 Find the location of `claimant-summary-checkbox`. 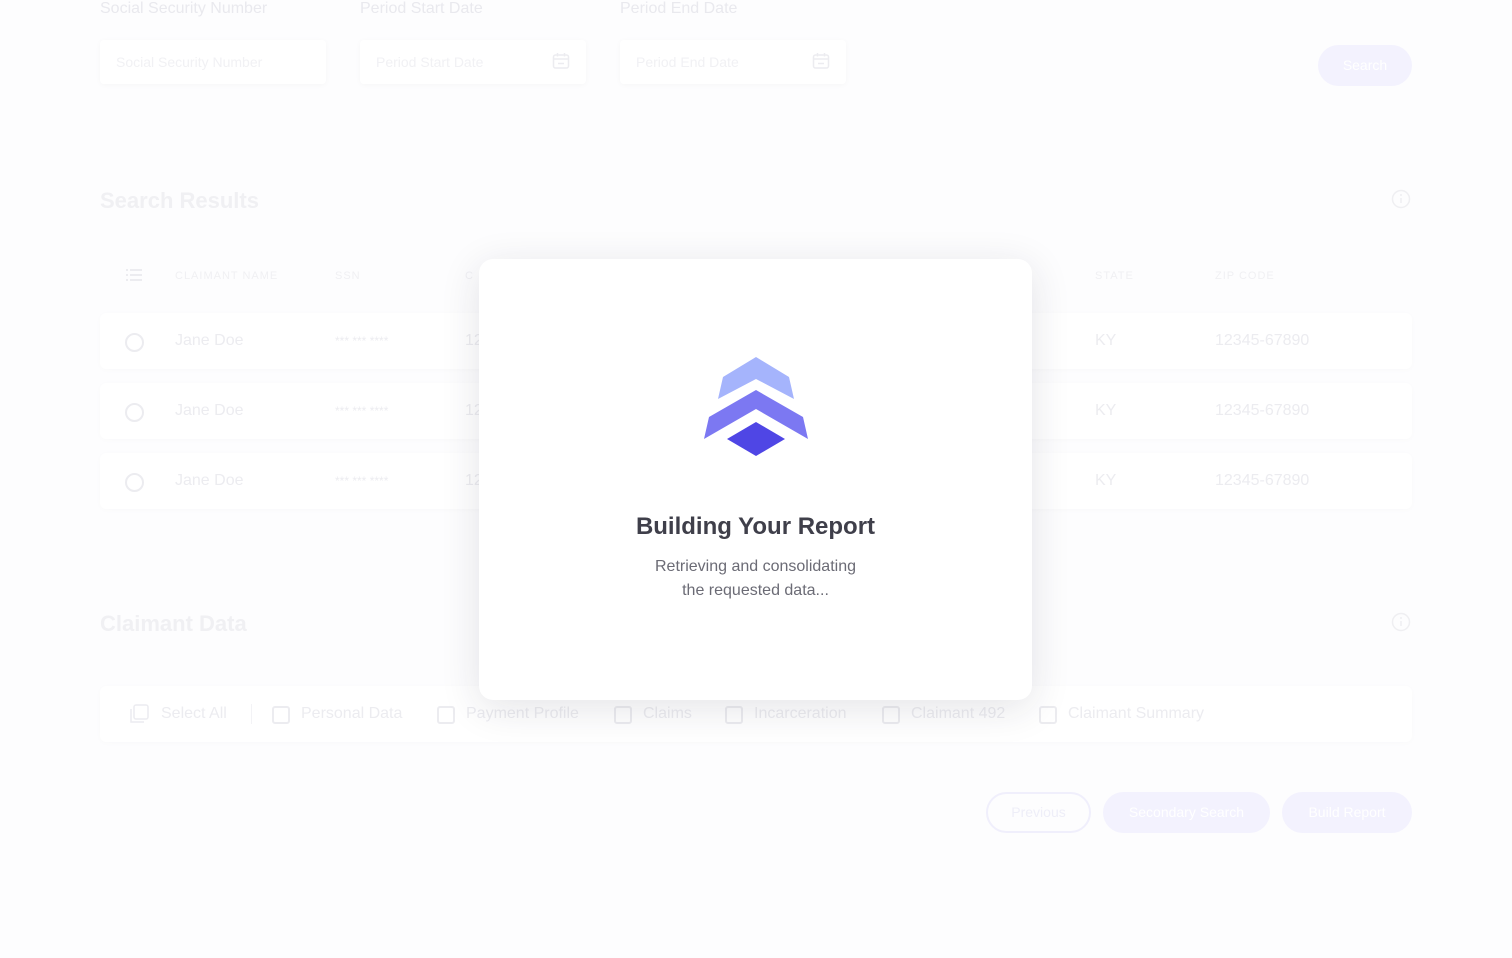

claimant-summary-checkbox is located at coordinates (1048, 715).